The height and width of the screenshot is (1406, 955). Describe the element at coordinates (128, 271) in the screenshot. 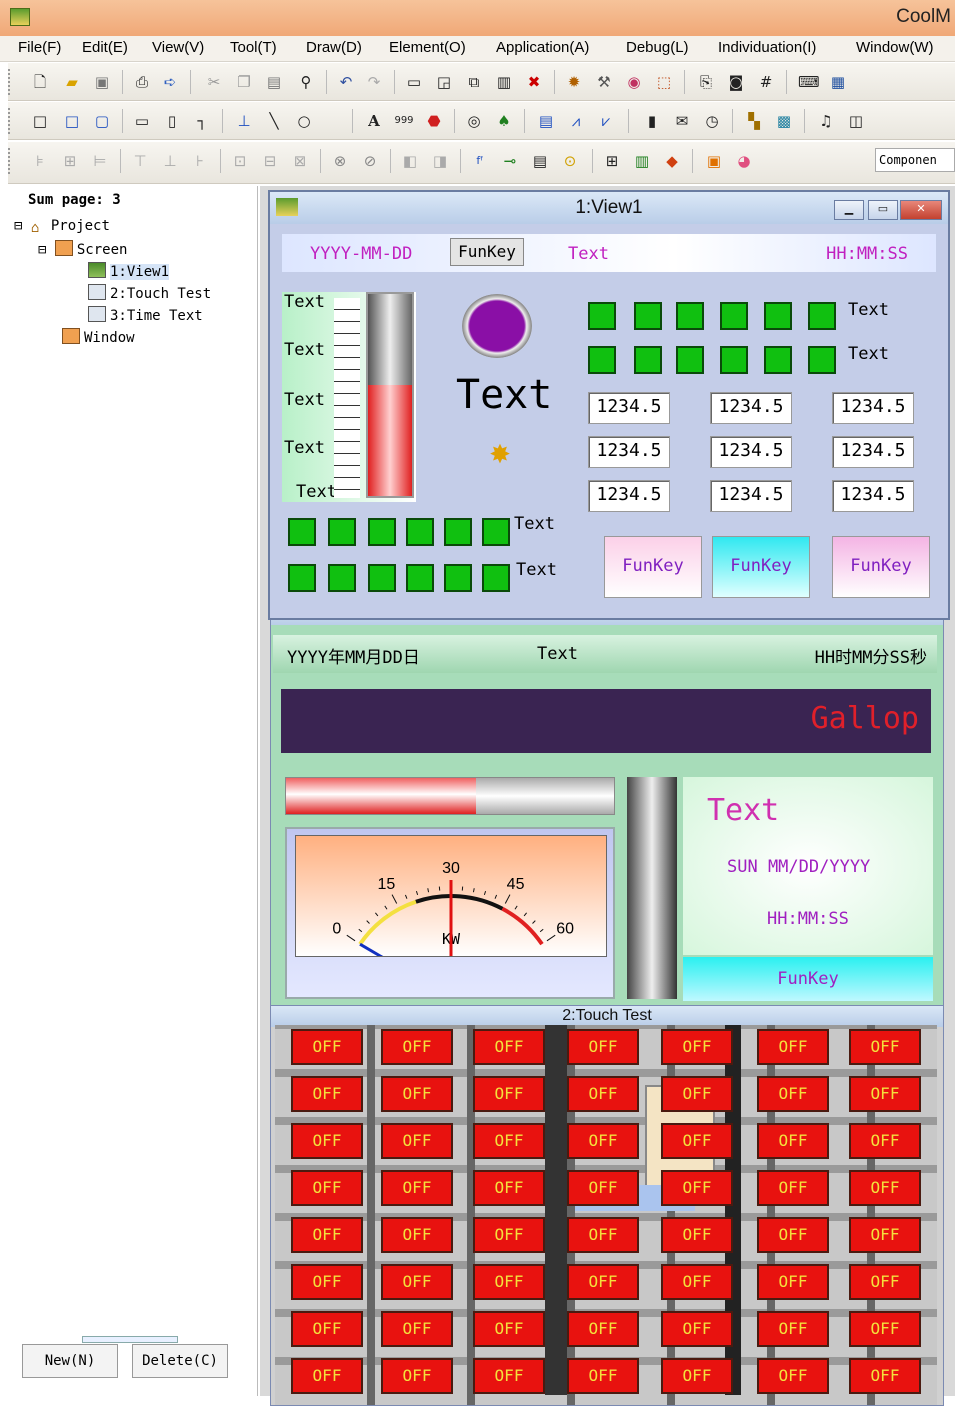

I see `tree-page-view1: 1:View1` at that location.